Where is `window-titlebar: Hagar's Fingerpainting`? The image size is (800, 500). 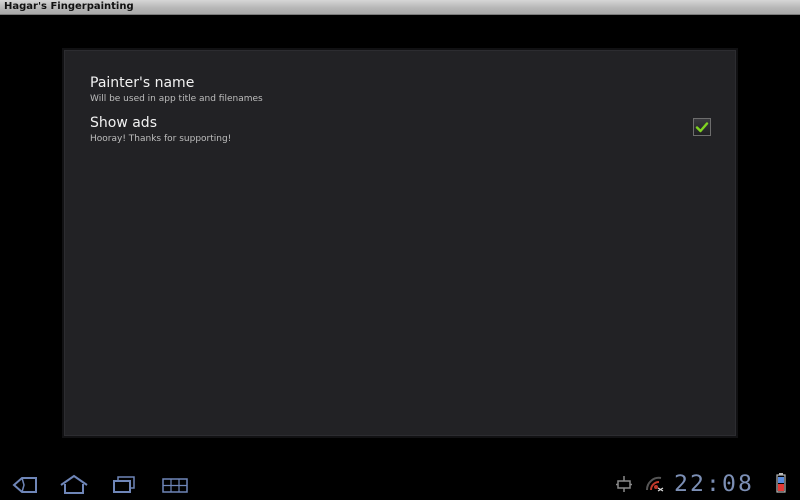
window-titlebar: Hagar's Fingerpainting is located at coordinates (400, 7).